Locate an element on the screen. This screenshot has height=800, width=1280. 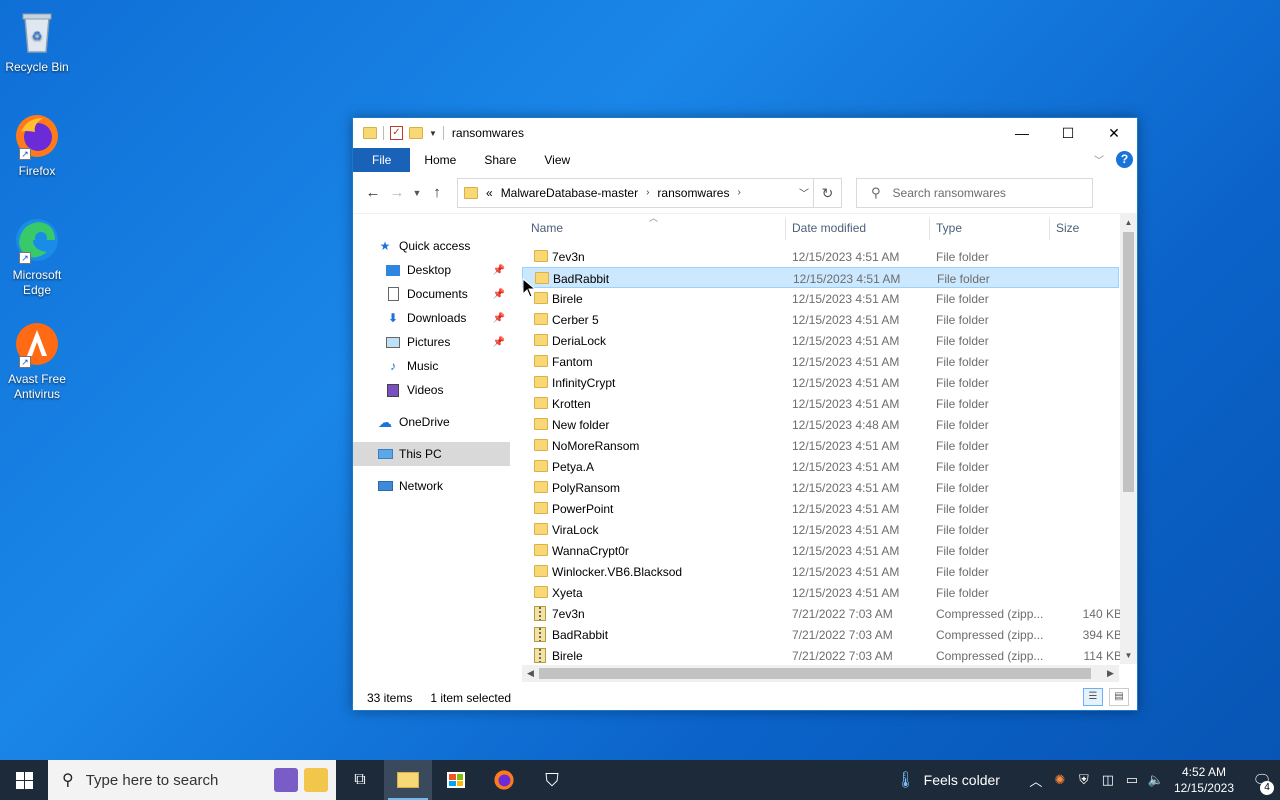
taskbar-store is located at coordinates (456, 780).